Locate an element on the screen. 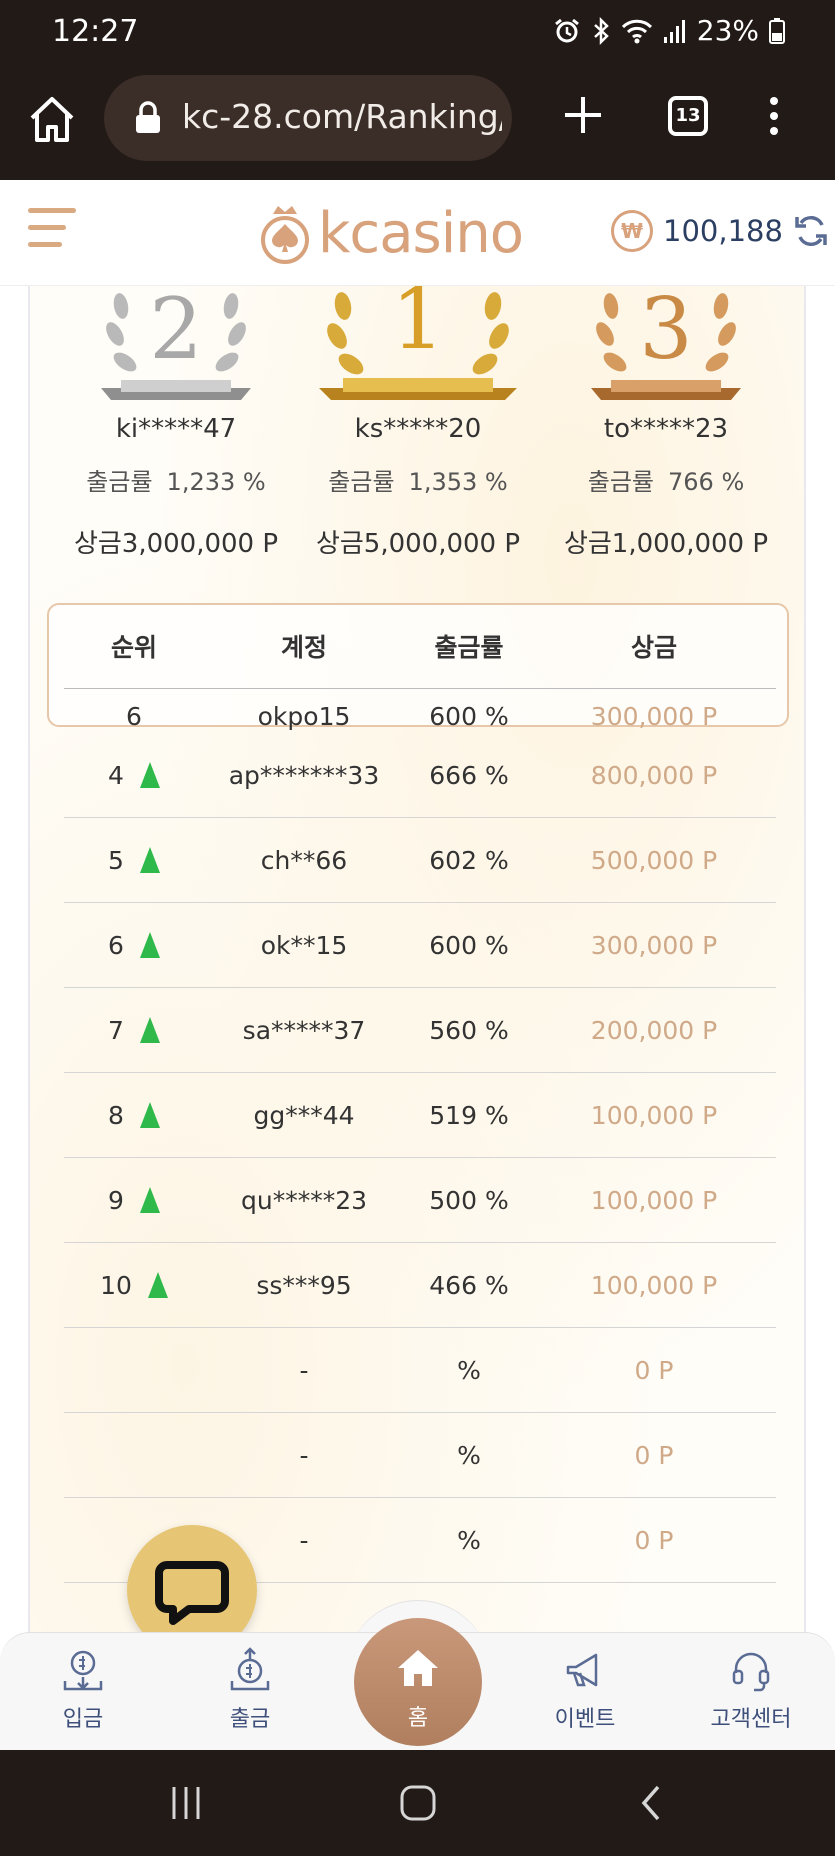  row-rate: 466 % is located at coordinates (469, 1285).